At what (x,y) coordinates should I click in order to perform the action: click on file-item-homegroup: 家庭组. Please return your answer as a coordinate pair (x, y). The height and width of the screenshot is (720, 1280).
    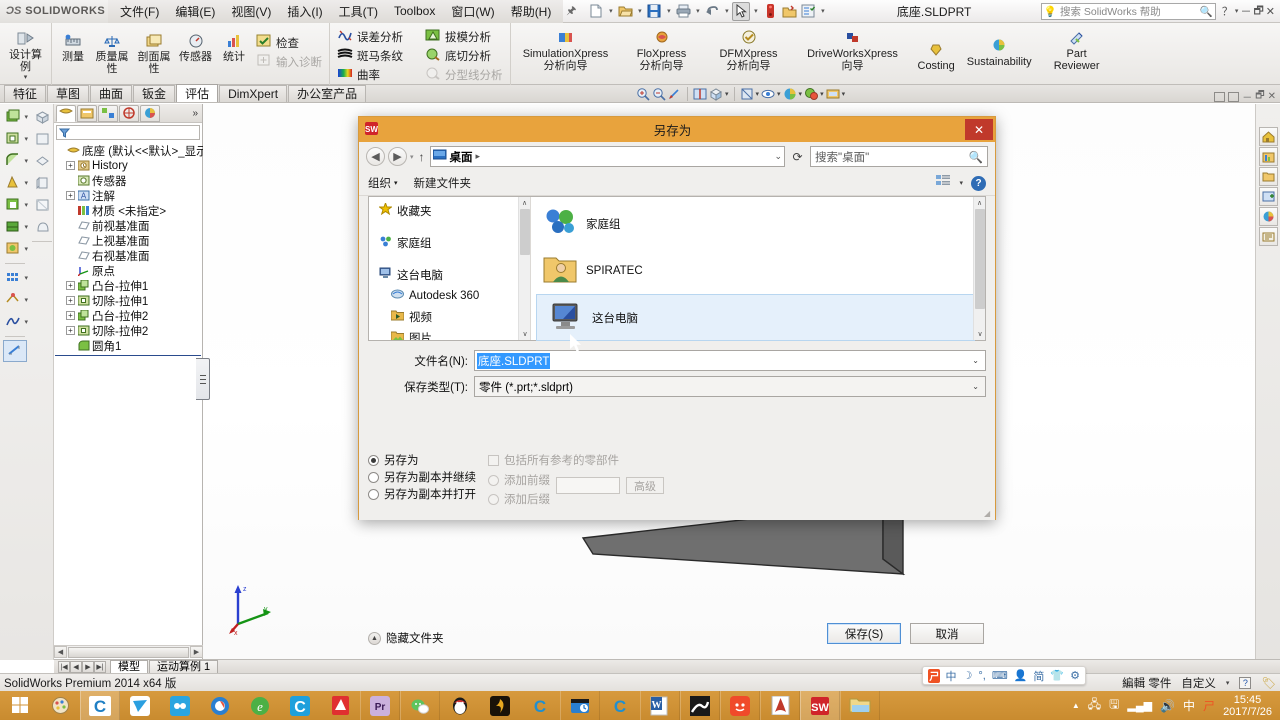
    Looking at the image, I should click on (758, 223).